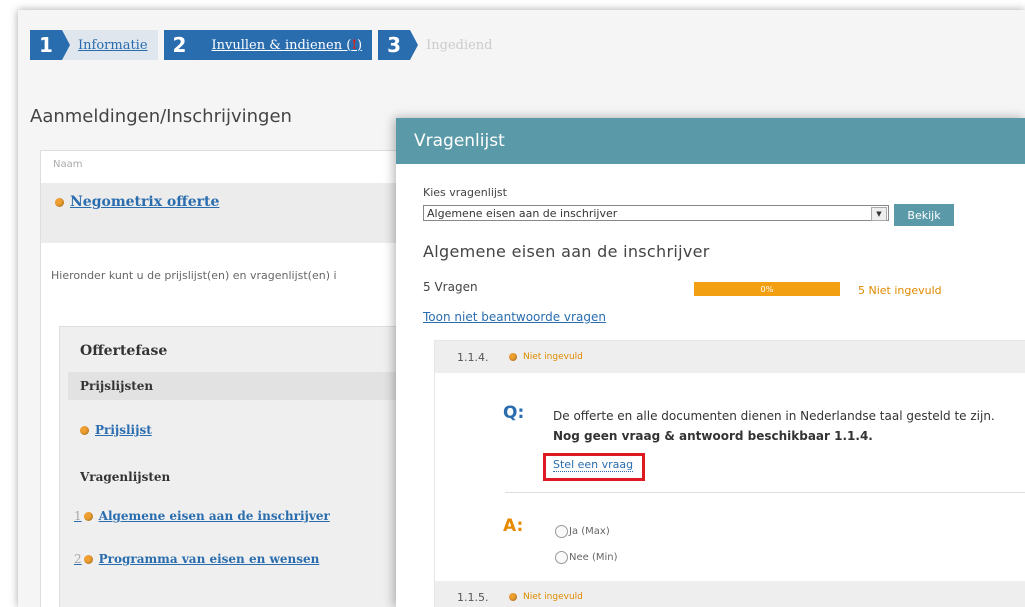 Image resolution: width=1025 pixels, height=607 pixels. What do you see at coordinates (360, 45) in the screenshot?
I see `step-2-suffix: )` at bounding box center [360, 45].